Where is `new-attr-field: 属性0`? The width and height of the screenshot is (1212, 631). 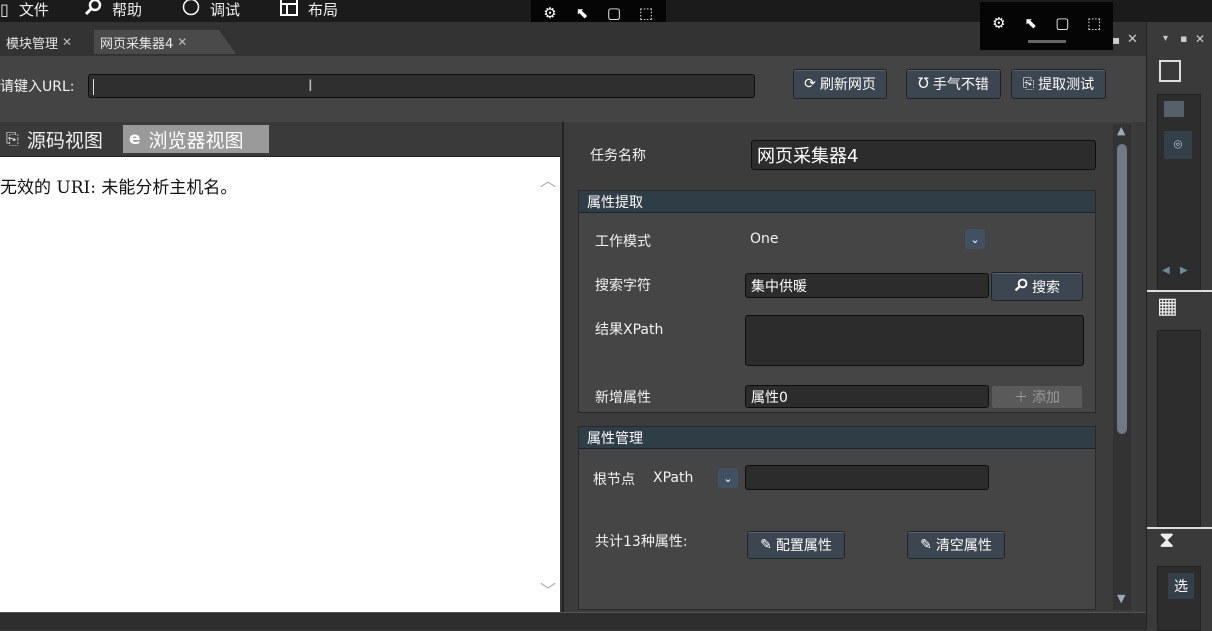 new-attr-field: 属性0 is located at coordinates (867, 396).